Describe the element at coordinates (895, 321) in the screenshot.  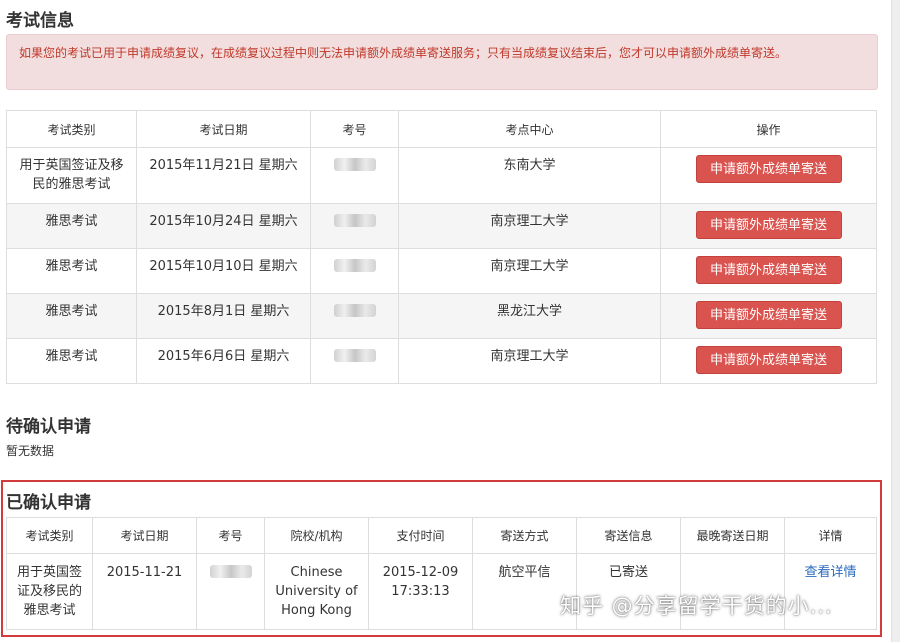
I see `scrollbar` at that location.